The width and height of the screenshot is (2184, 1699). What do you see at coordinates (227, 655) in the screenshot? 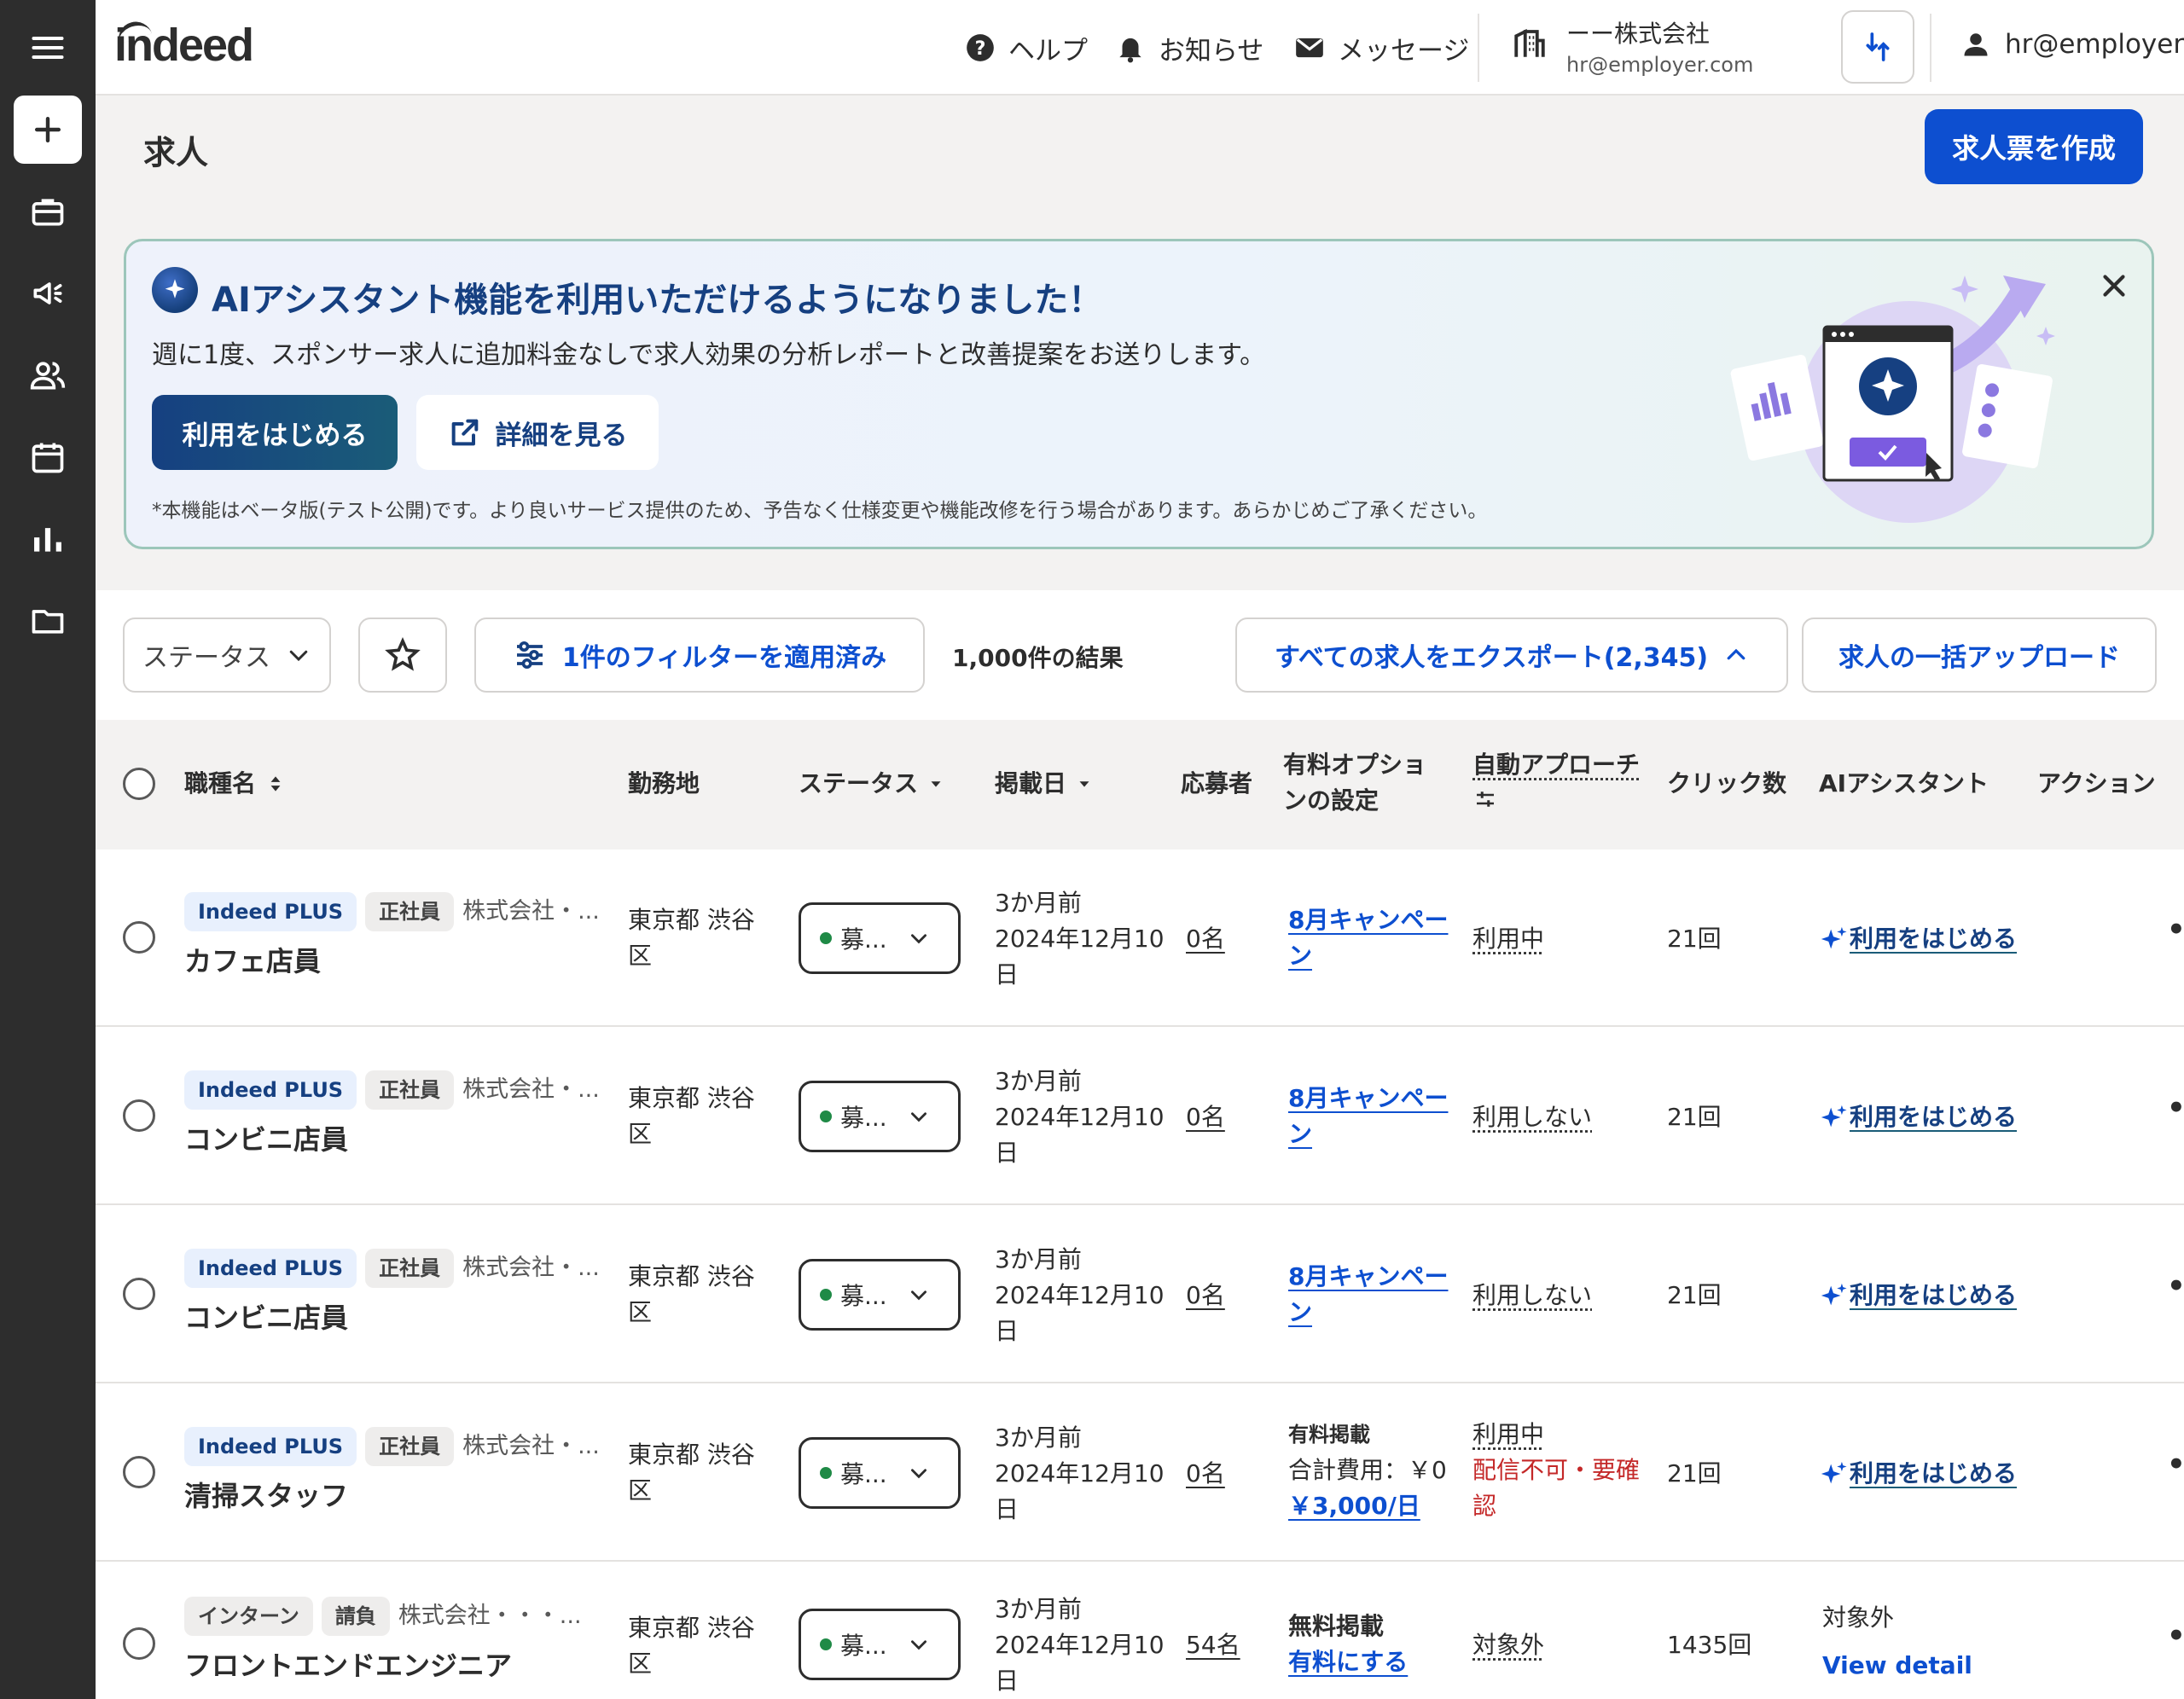
I see `status-filter-dropdown: ステータス` at bounding box center [227, 655].